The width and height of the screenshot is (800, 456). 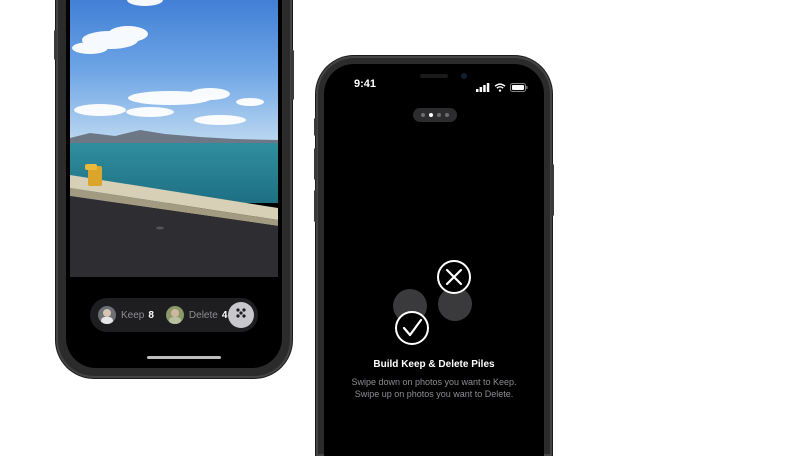 I want to click on dice-button, so click(x=241, y=315).